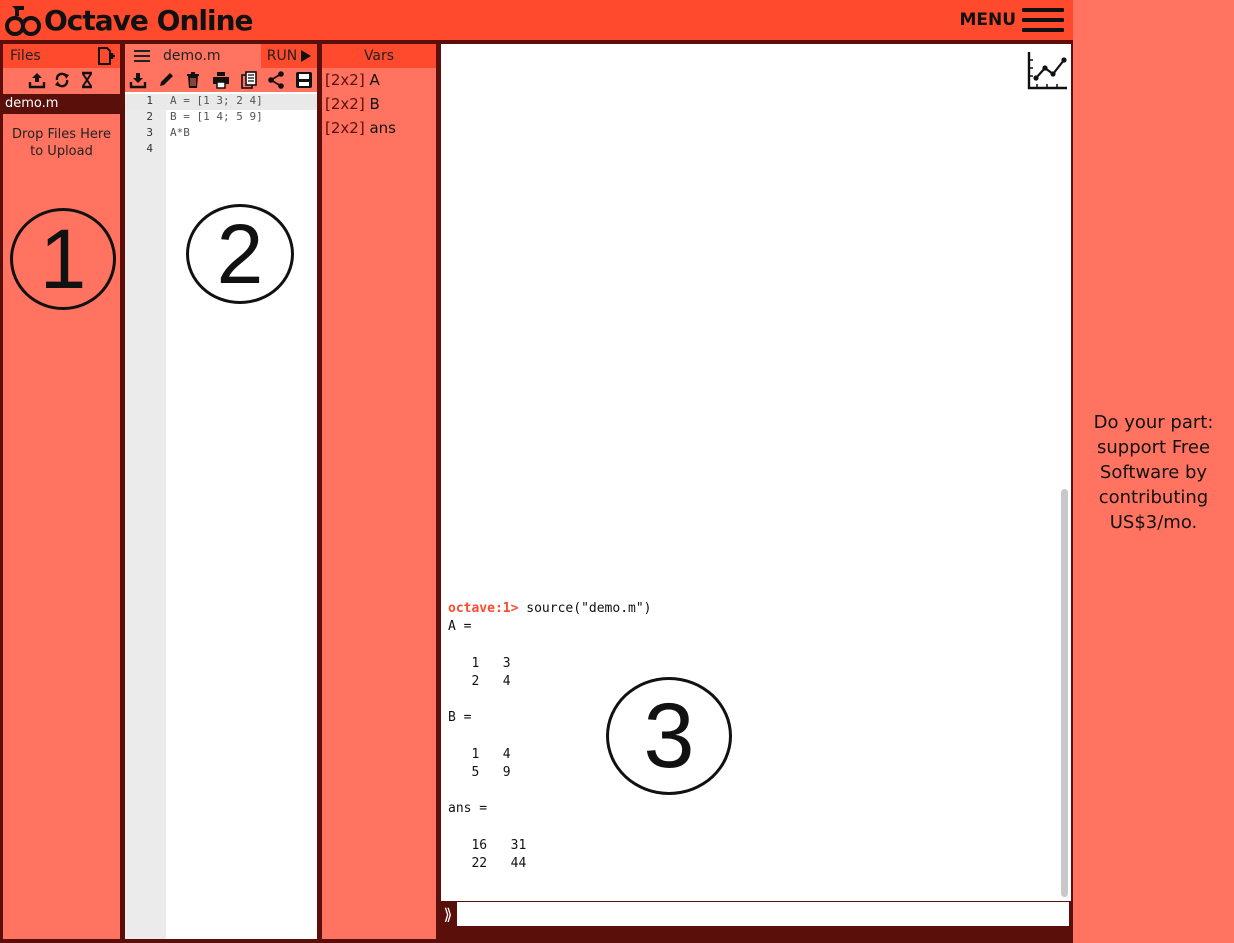  I want to click on var-item-A: [2x2] A, so click(379, 80).